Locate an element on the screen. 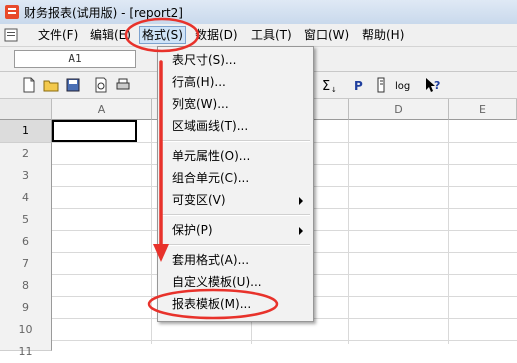 This screenshot has width=517, height=363. menu-item-variable-area: 可变区(V) is located at coordinates (235, 200).